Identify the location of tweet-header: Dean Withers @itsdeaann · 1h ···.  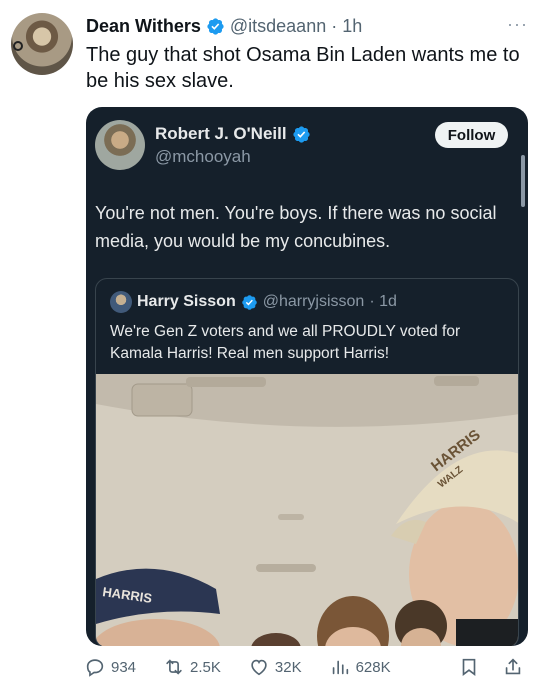
(307, 26).